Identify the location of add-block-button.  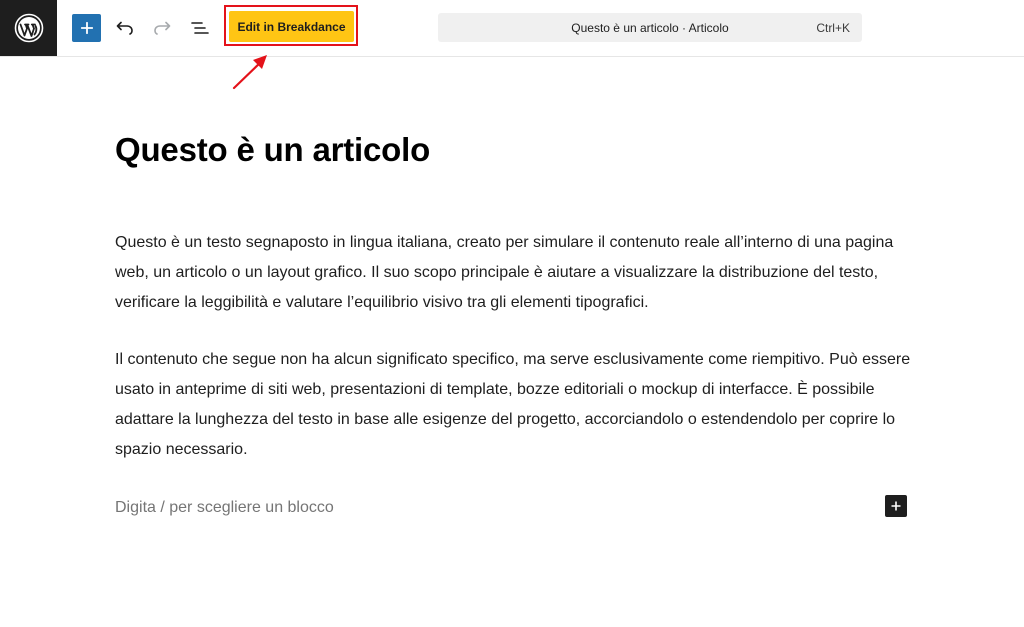
(86, 28).